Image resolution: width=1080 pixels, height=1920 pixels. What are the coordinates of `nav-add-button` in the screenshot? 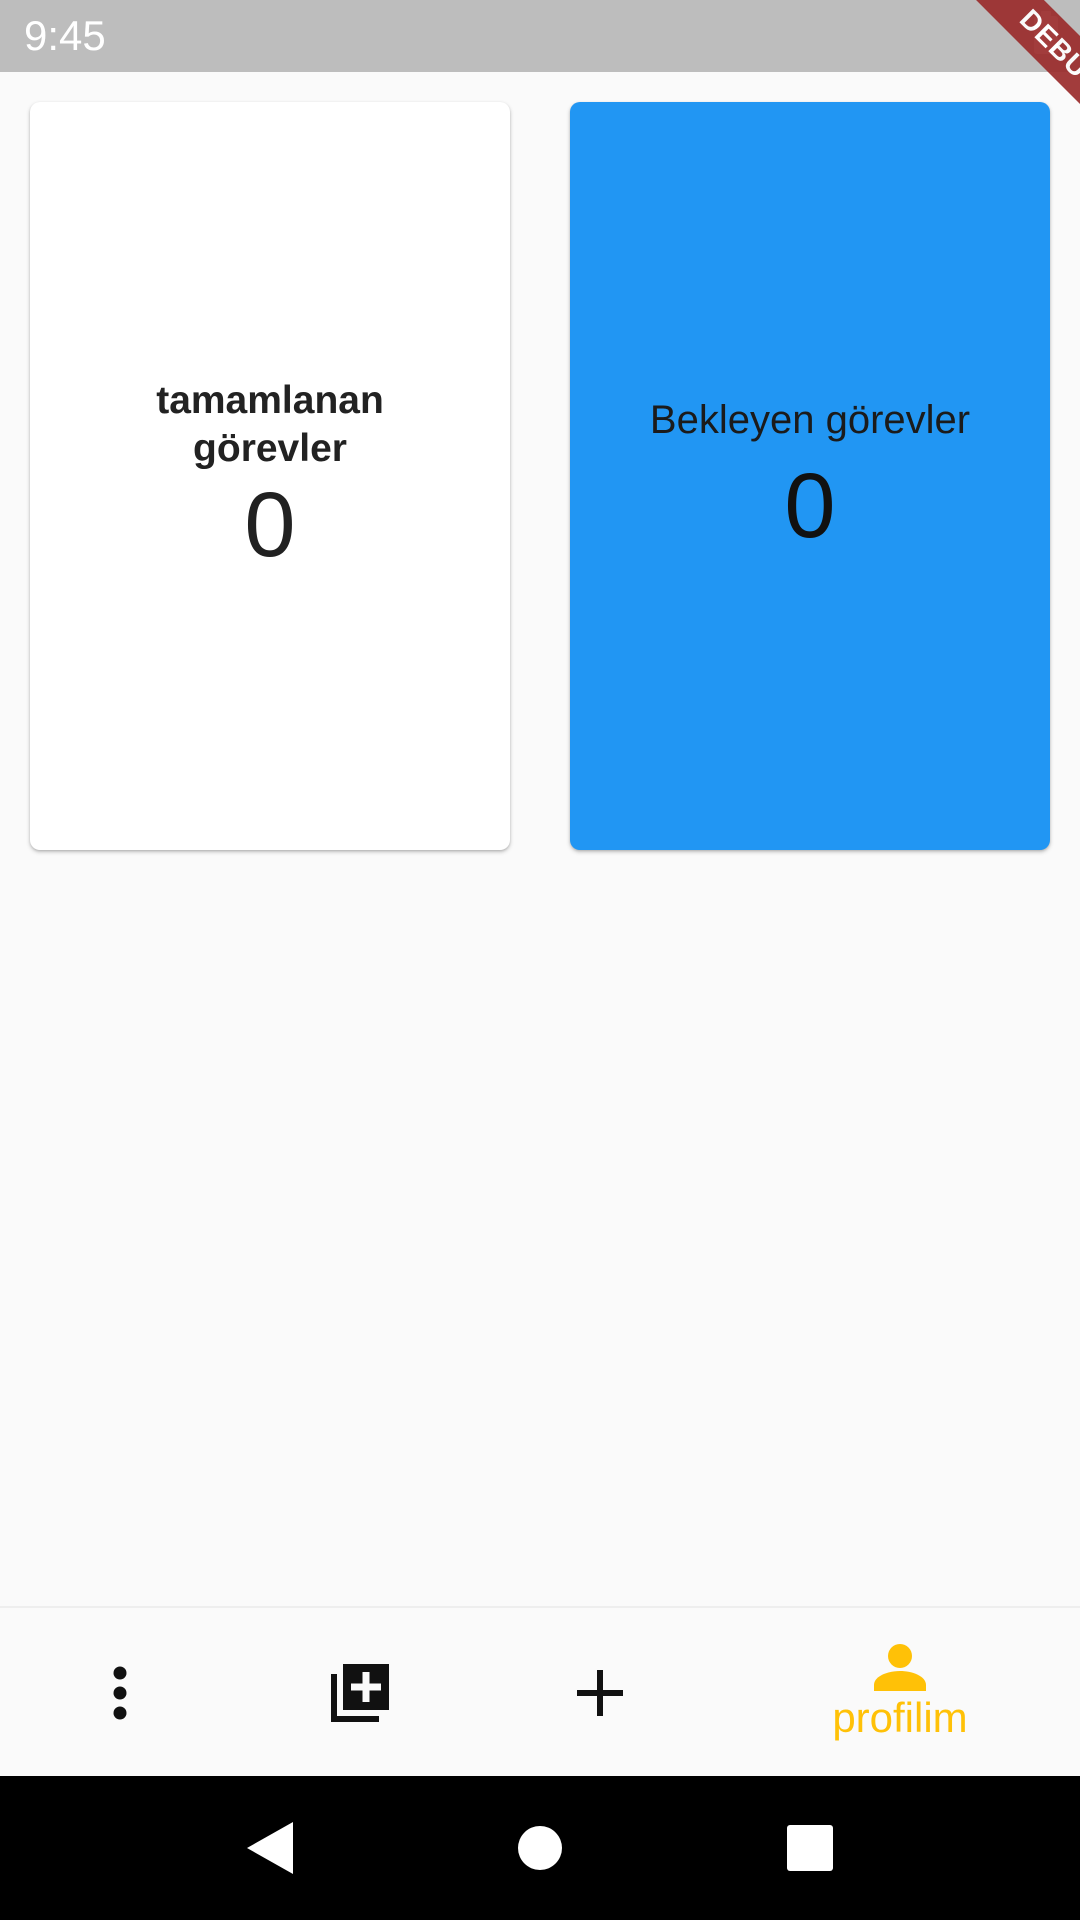 It's located at (600, 1693).